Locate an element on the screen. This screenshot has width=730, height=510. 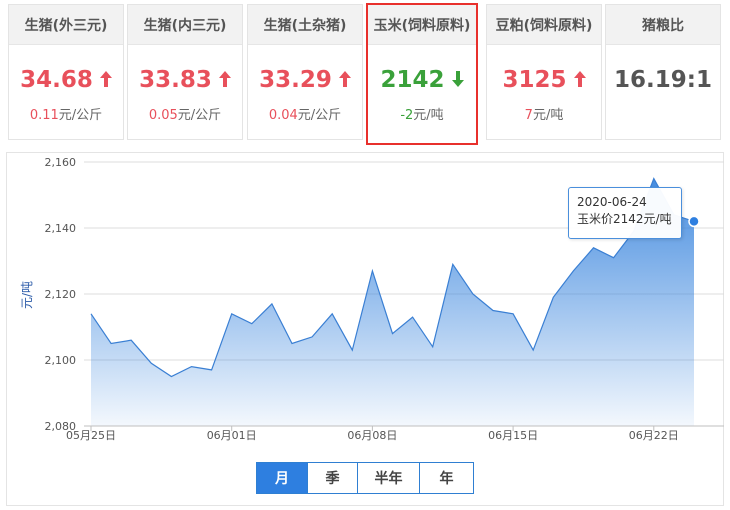
tab-month: 月 is located at coordinates (282, 478).